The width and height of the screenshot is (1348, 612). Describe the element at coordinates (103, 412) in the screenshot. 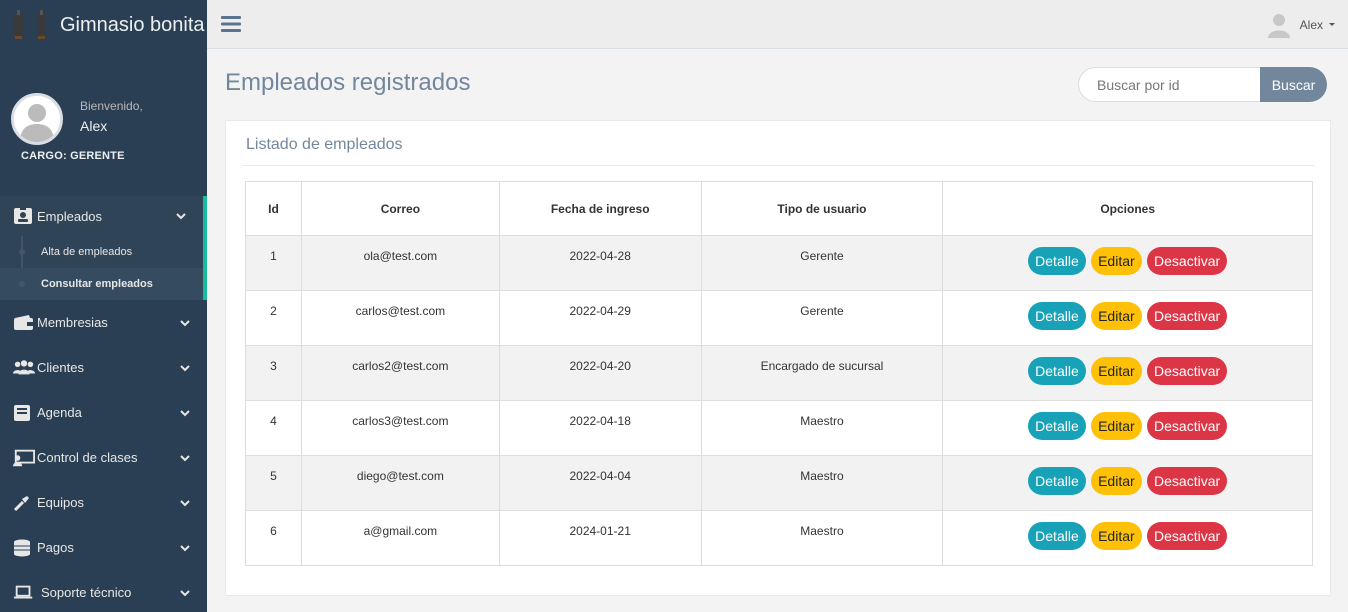

I see `sidebar-item-agenda: Agenda` at that location.